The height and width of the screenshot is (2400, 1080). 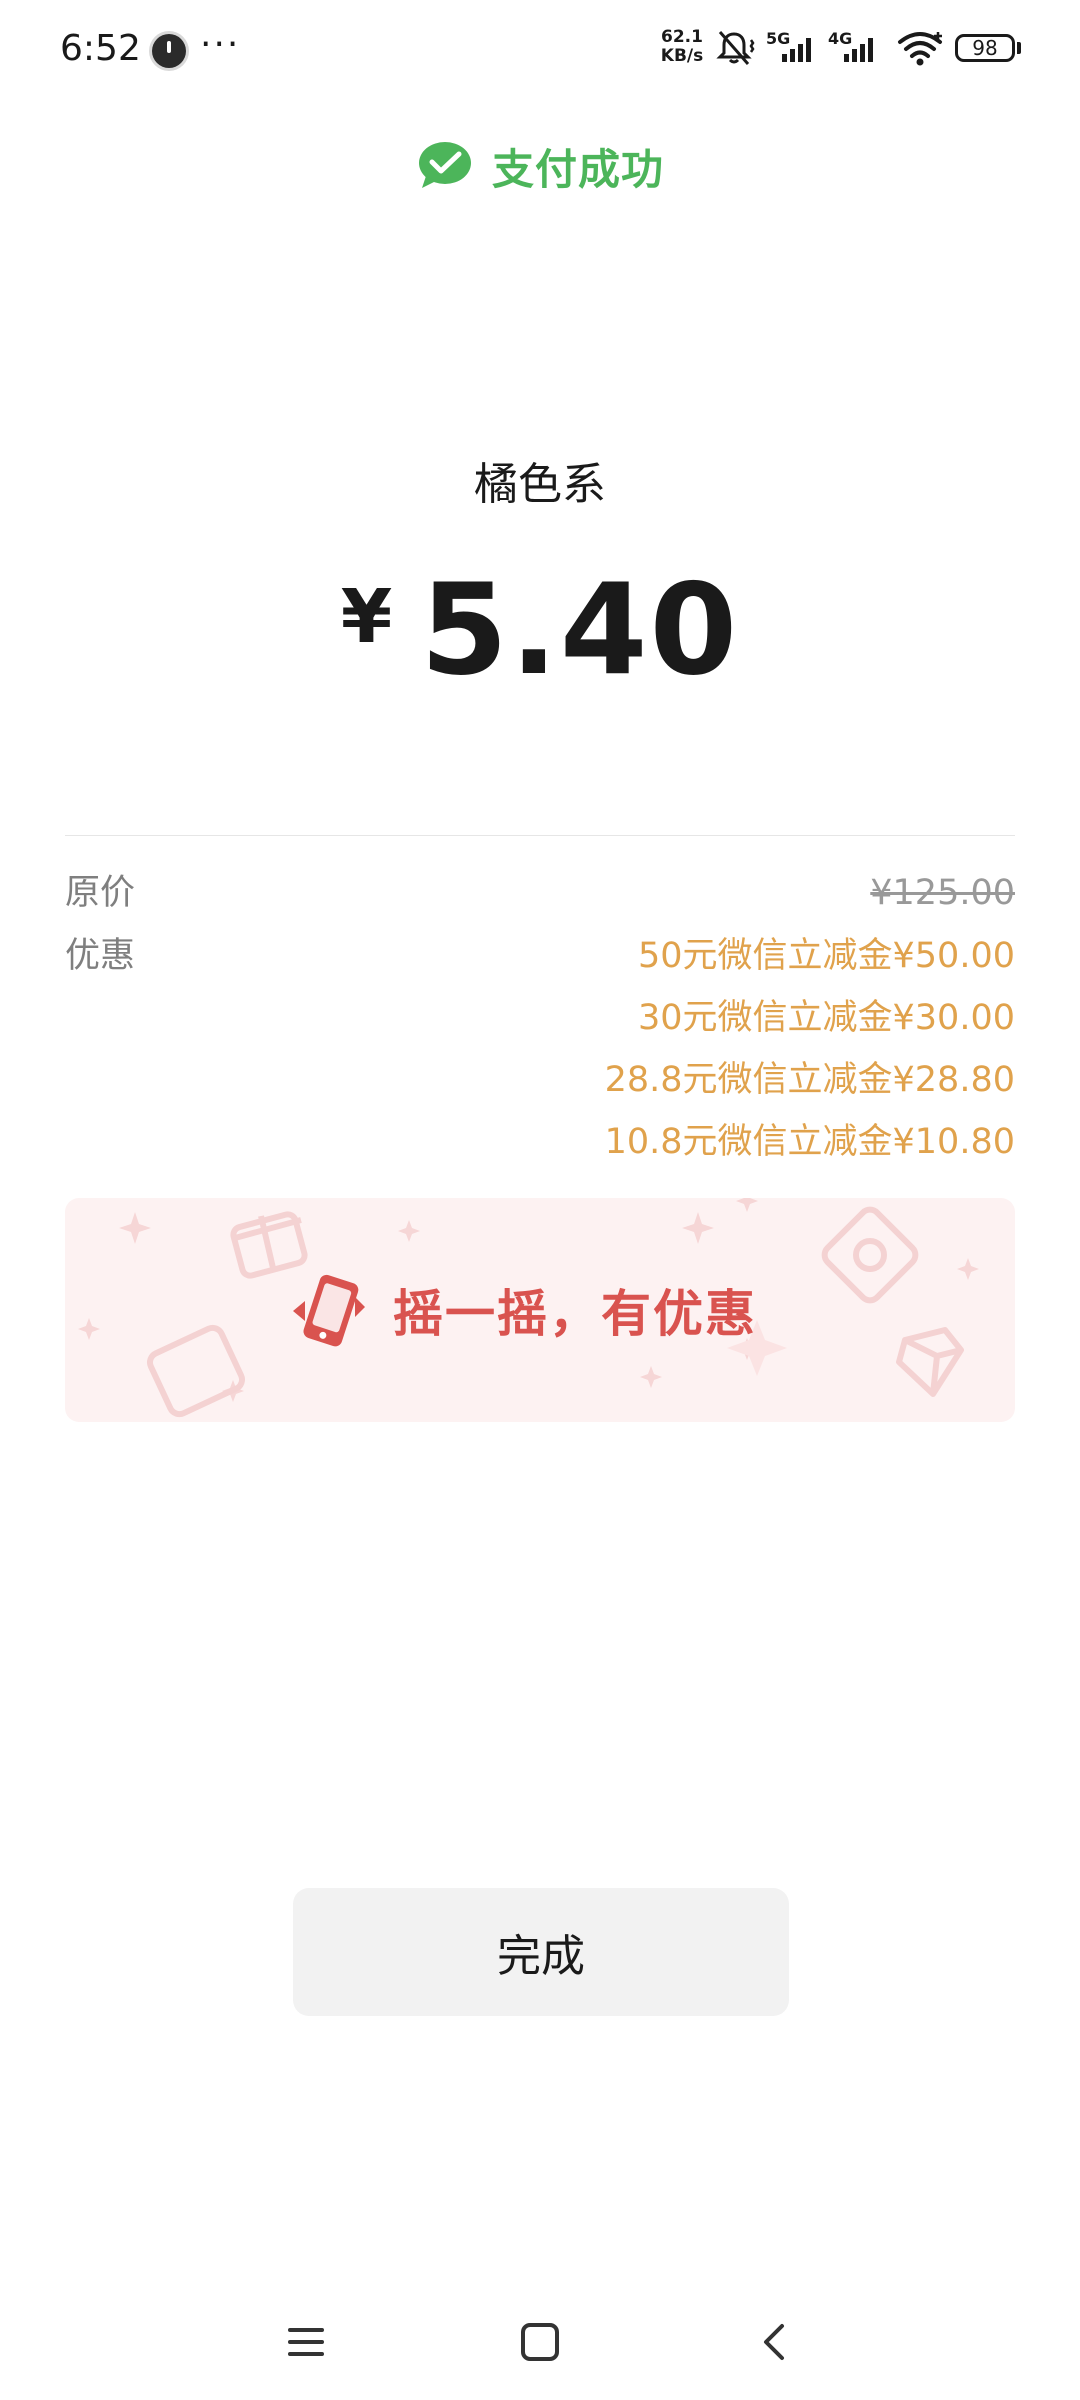 What do you see at coordinates (682, 37) in the screenshot?
I see `network-speed-value: 62.1` at bounding box center [682, 37].